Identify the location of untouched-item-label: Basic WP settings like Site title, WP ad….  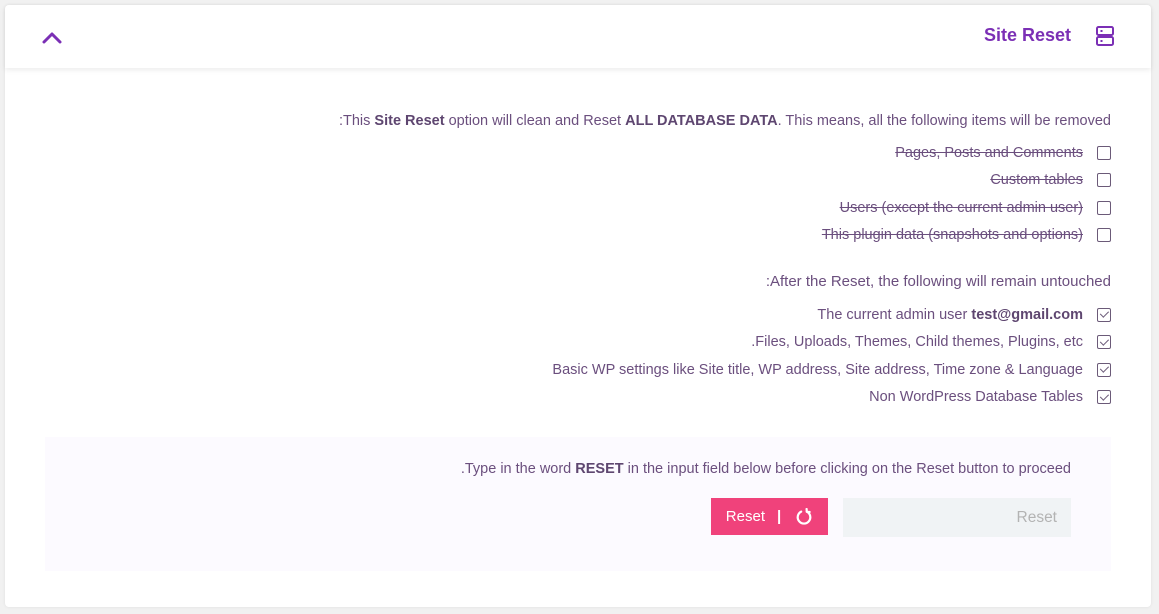
(817, 369).